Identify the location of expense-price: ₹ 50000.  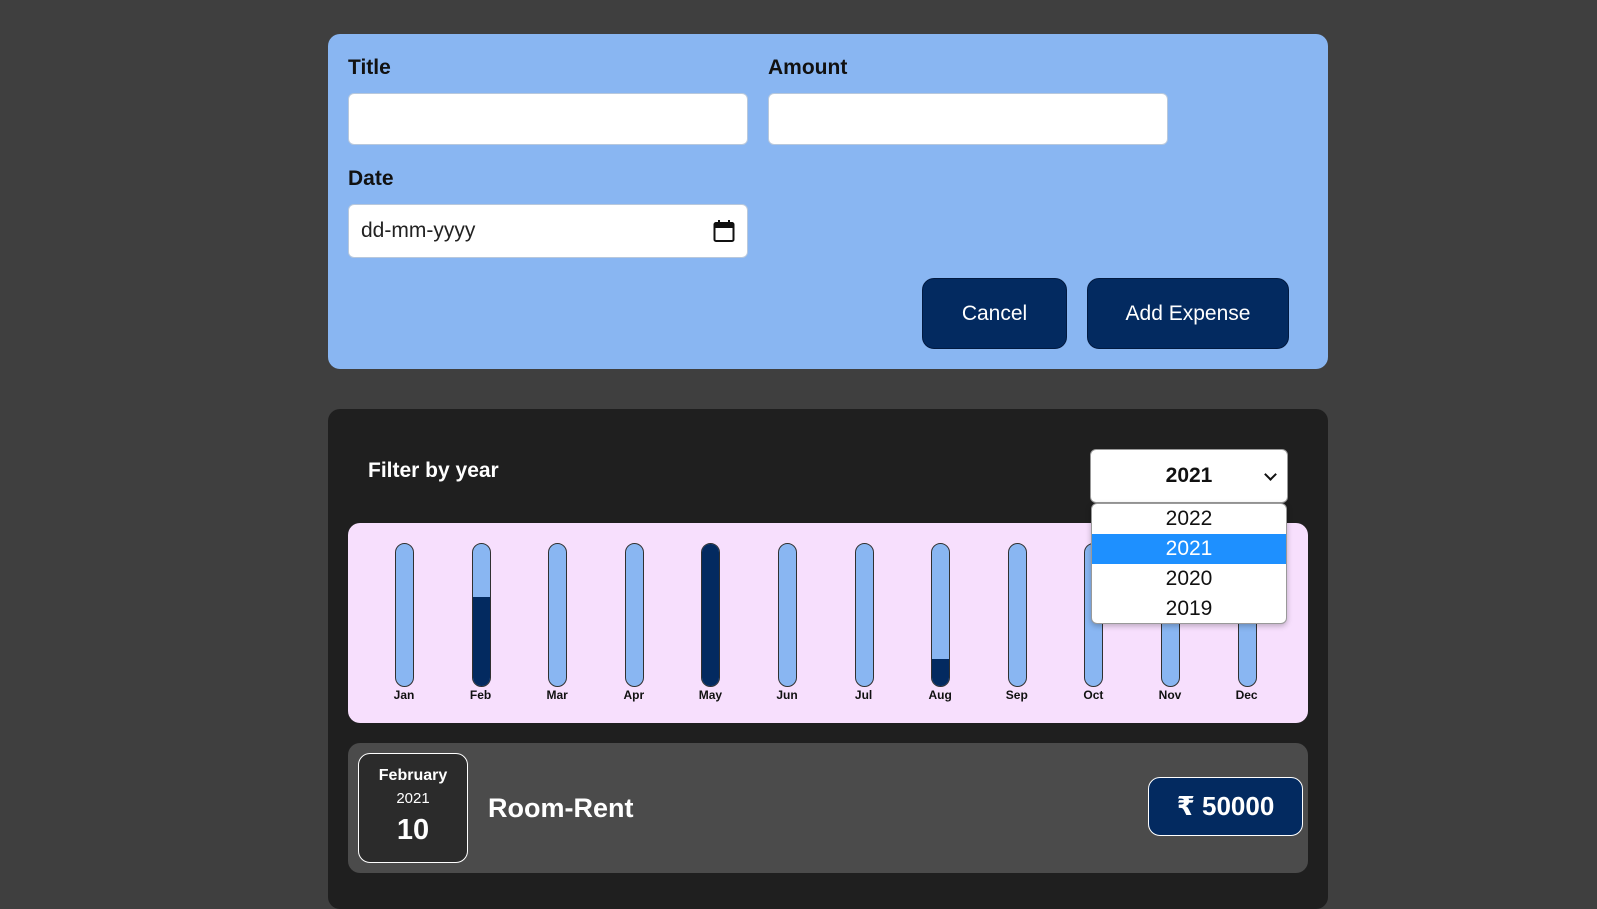
(1225, 806).